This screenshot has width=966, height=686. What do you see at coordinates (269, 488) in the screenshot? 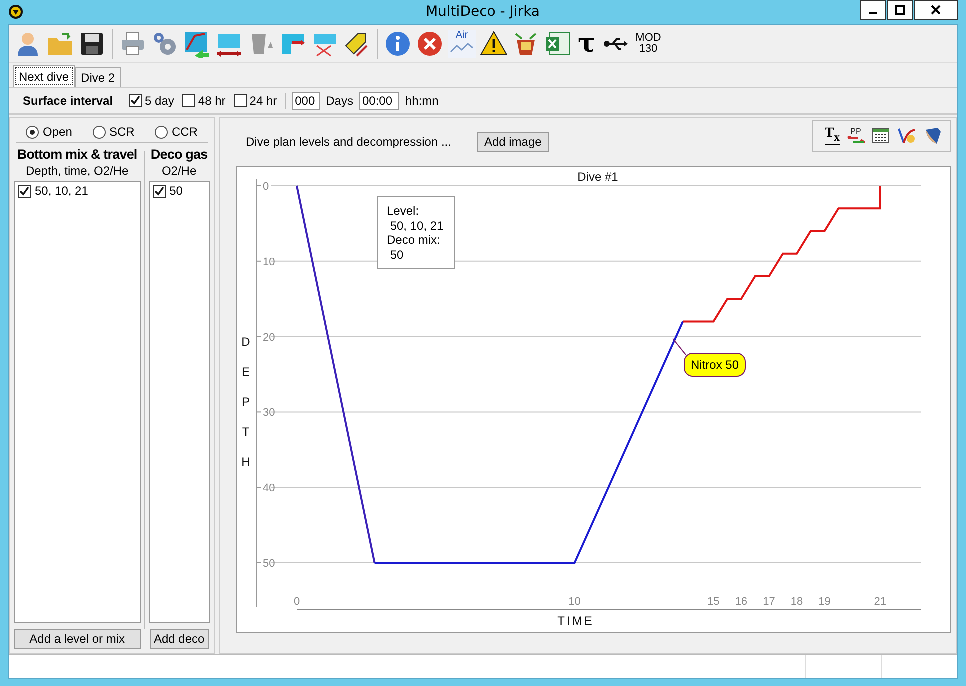
I see `y-tick-label: 40` at bounding box center [269, 488].